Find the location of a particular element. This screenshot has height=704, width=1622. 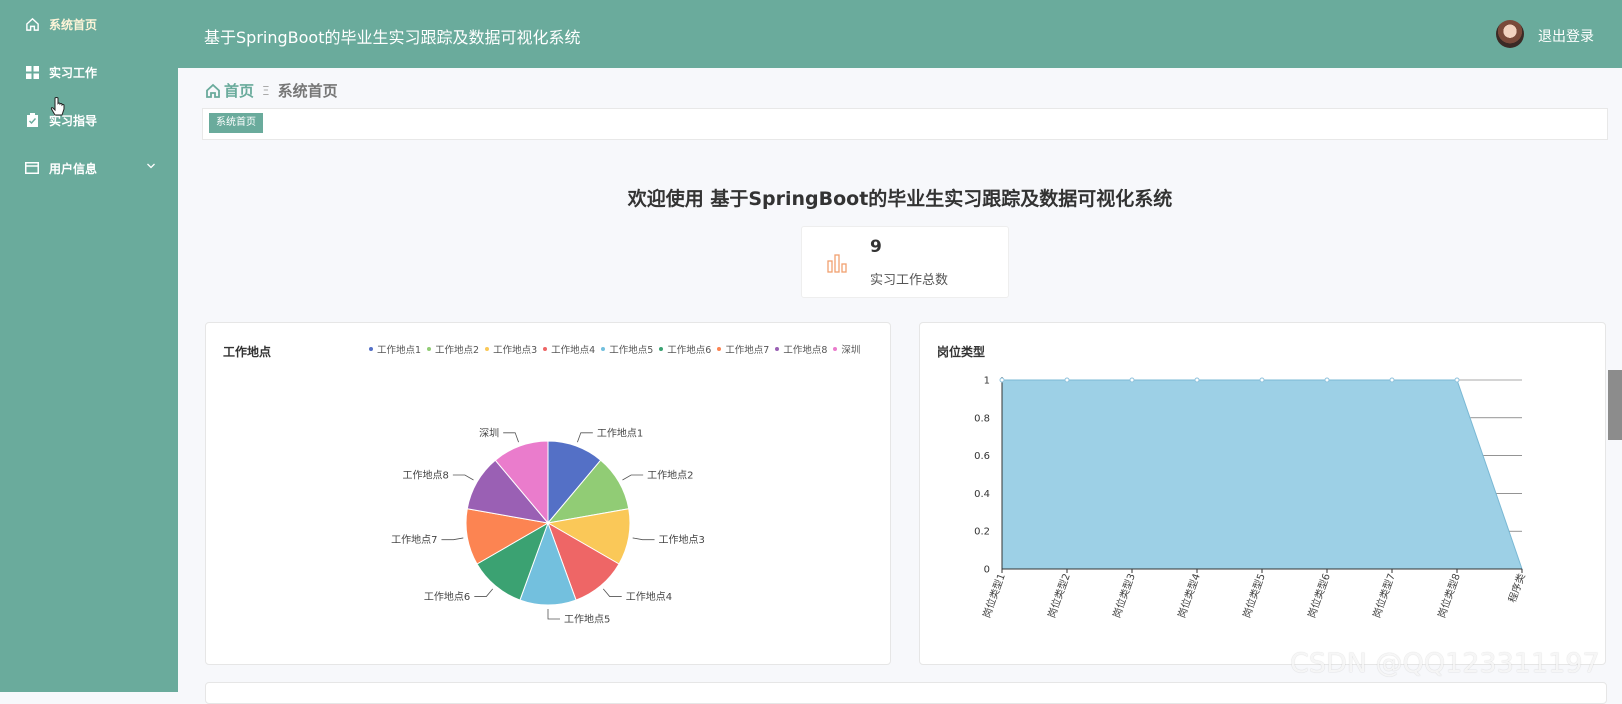

app-title: 基于SpringBoot的毕业生实习跟踪及数据可视化系统 is located at coordinates (392, 37).